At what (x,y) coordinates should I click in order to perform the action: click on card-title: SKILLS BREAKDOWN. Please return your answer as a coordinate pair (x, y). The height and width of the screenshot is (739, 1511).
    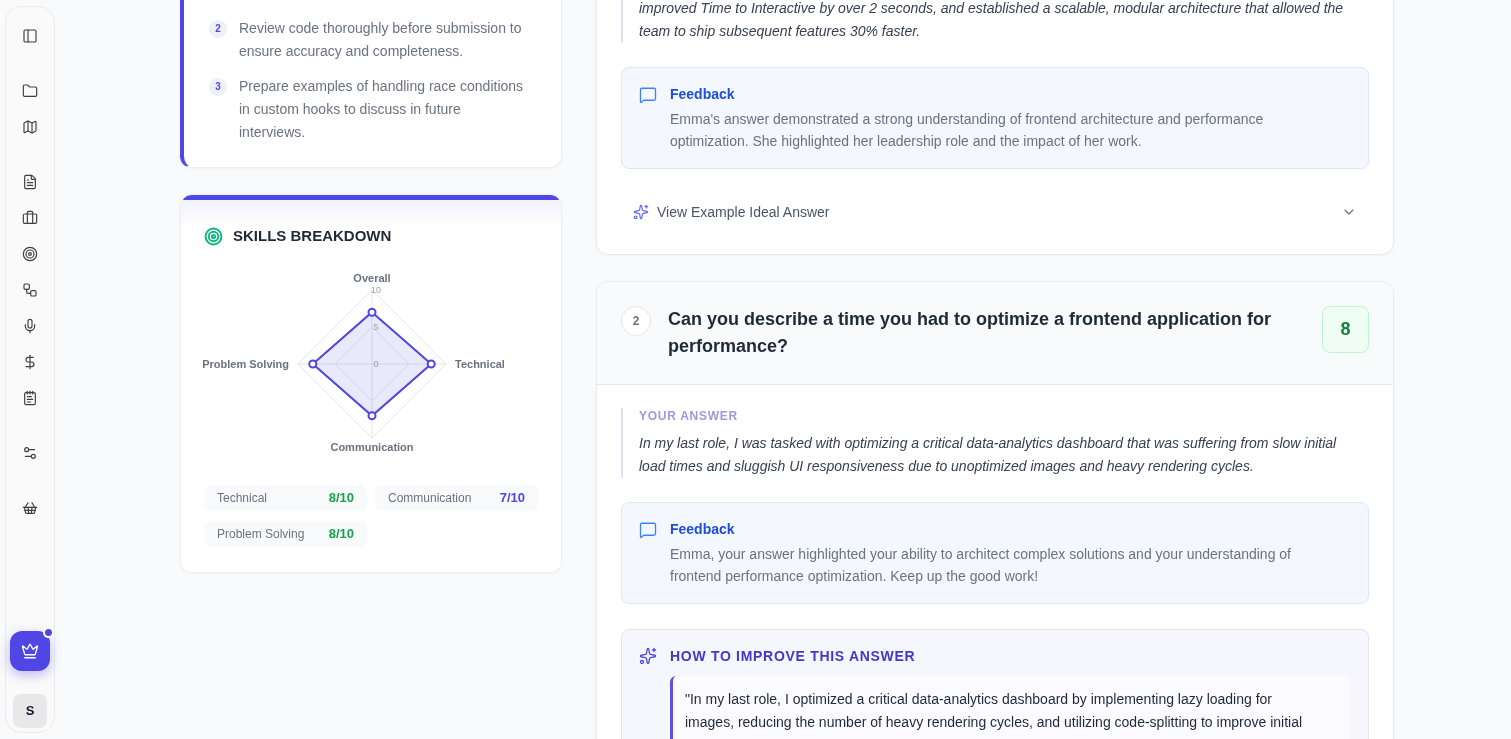
    Looking at the image, I should click on (312, 236).